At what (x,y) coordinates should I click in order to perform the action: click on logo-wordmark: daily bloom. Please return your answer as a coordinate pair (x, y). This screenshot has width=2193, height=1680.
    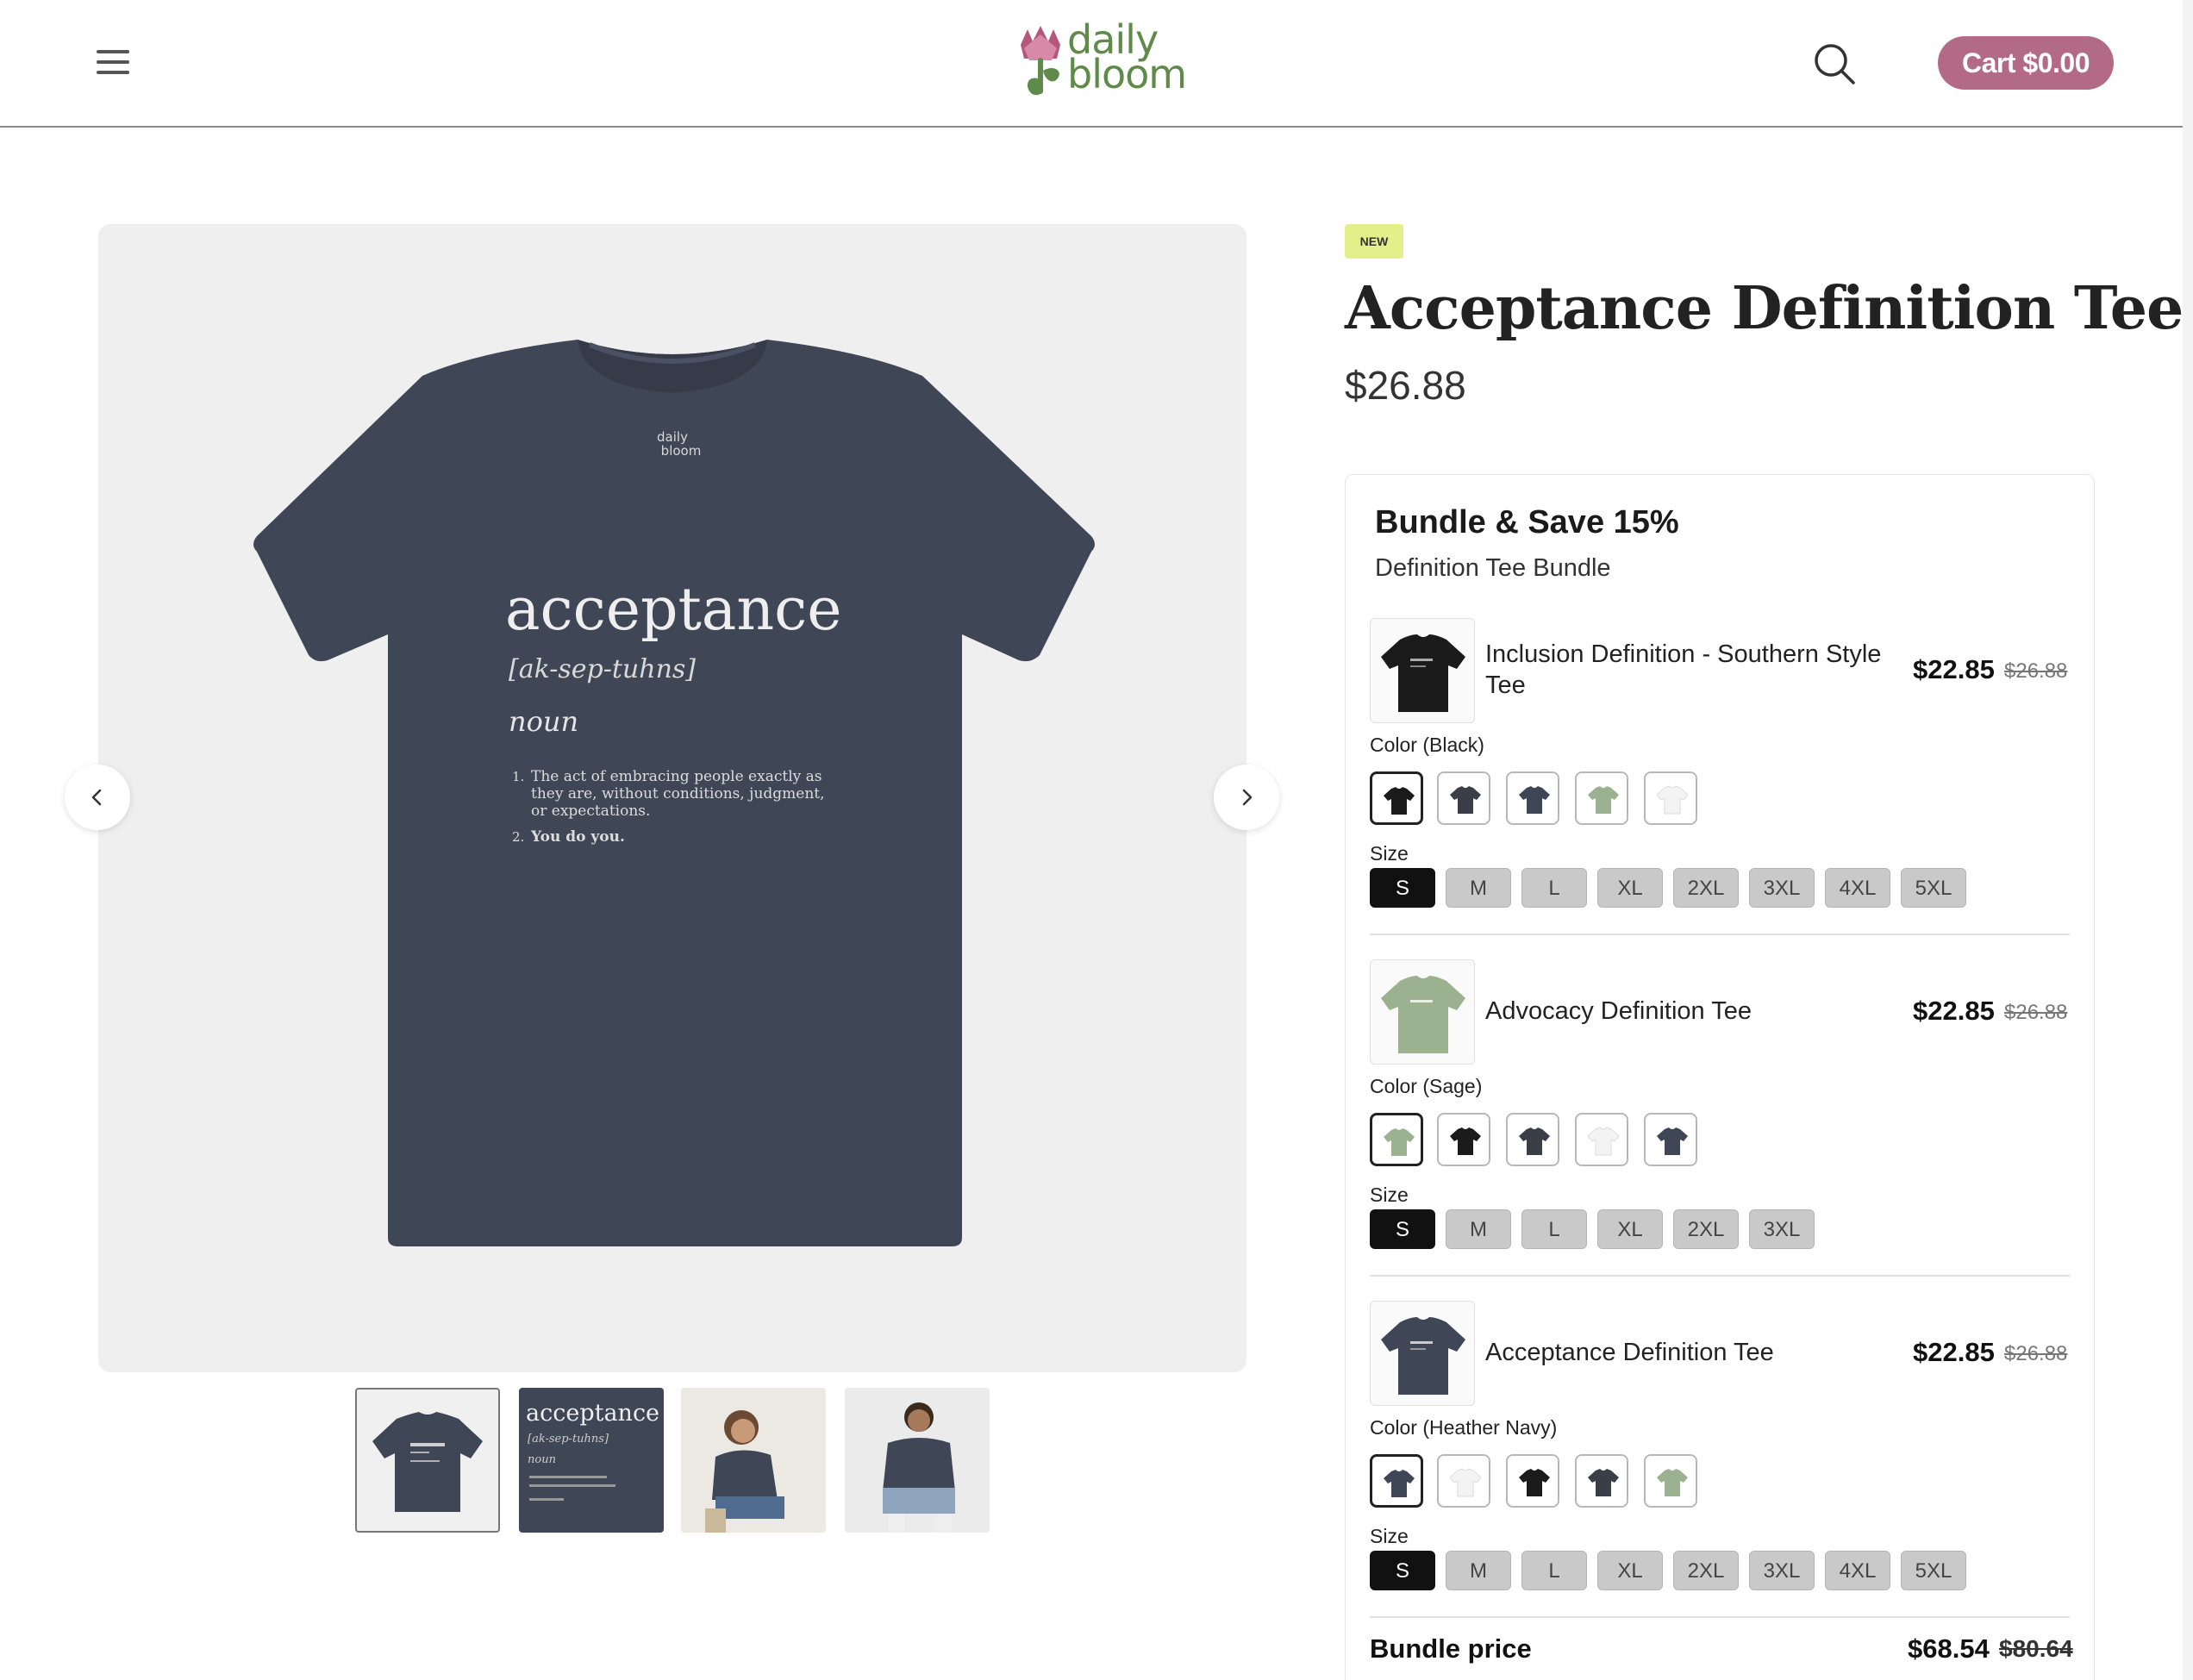
    Looking at the image, I should click on (1127, 58).